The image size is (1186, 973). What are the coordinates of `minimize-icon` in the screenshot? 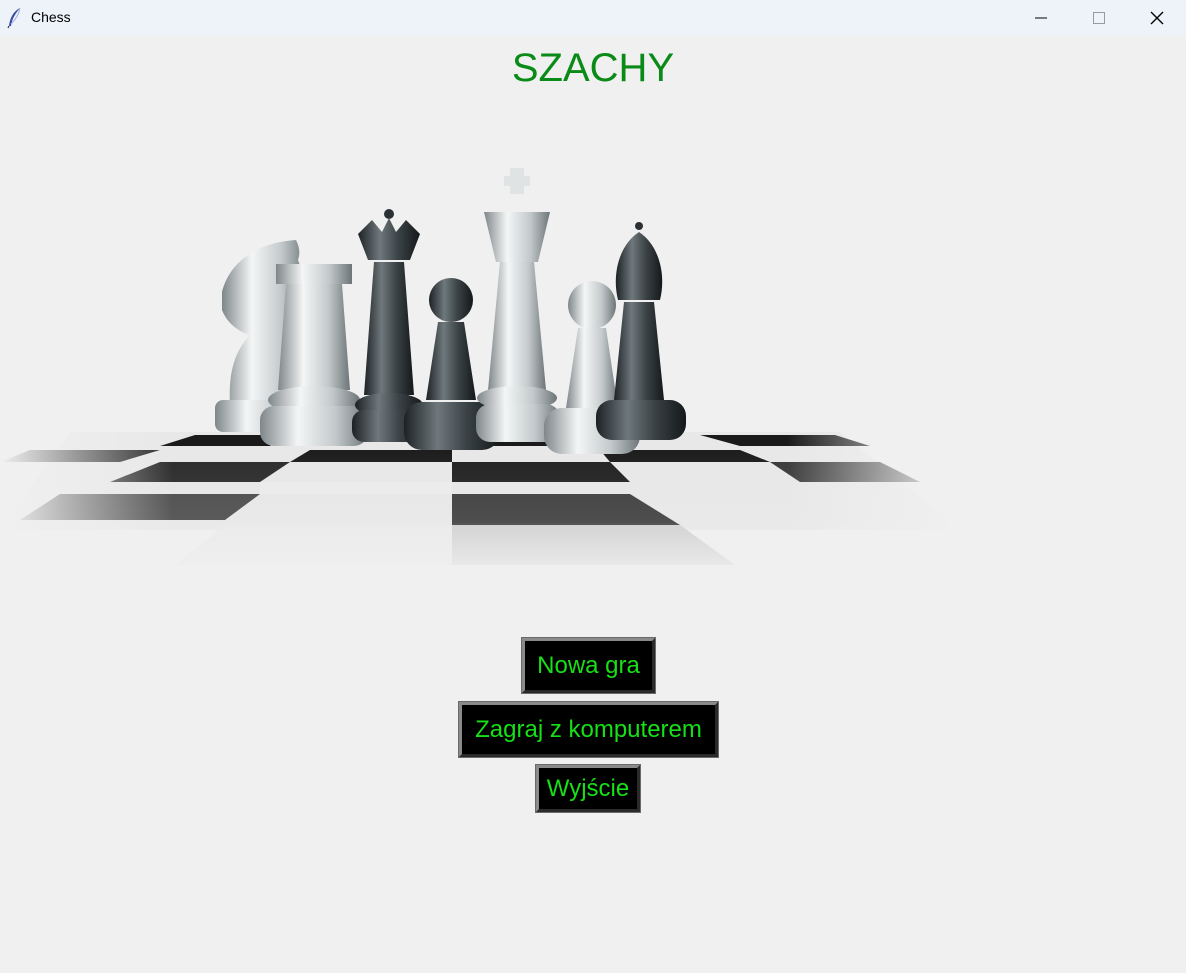 It's located at (1041, 18).